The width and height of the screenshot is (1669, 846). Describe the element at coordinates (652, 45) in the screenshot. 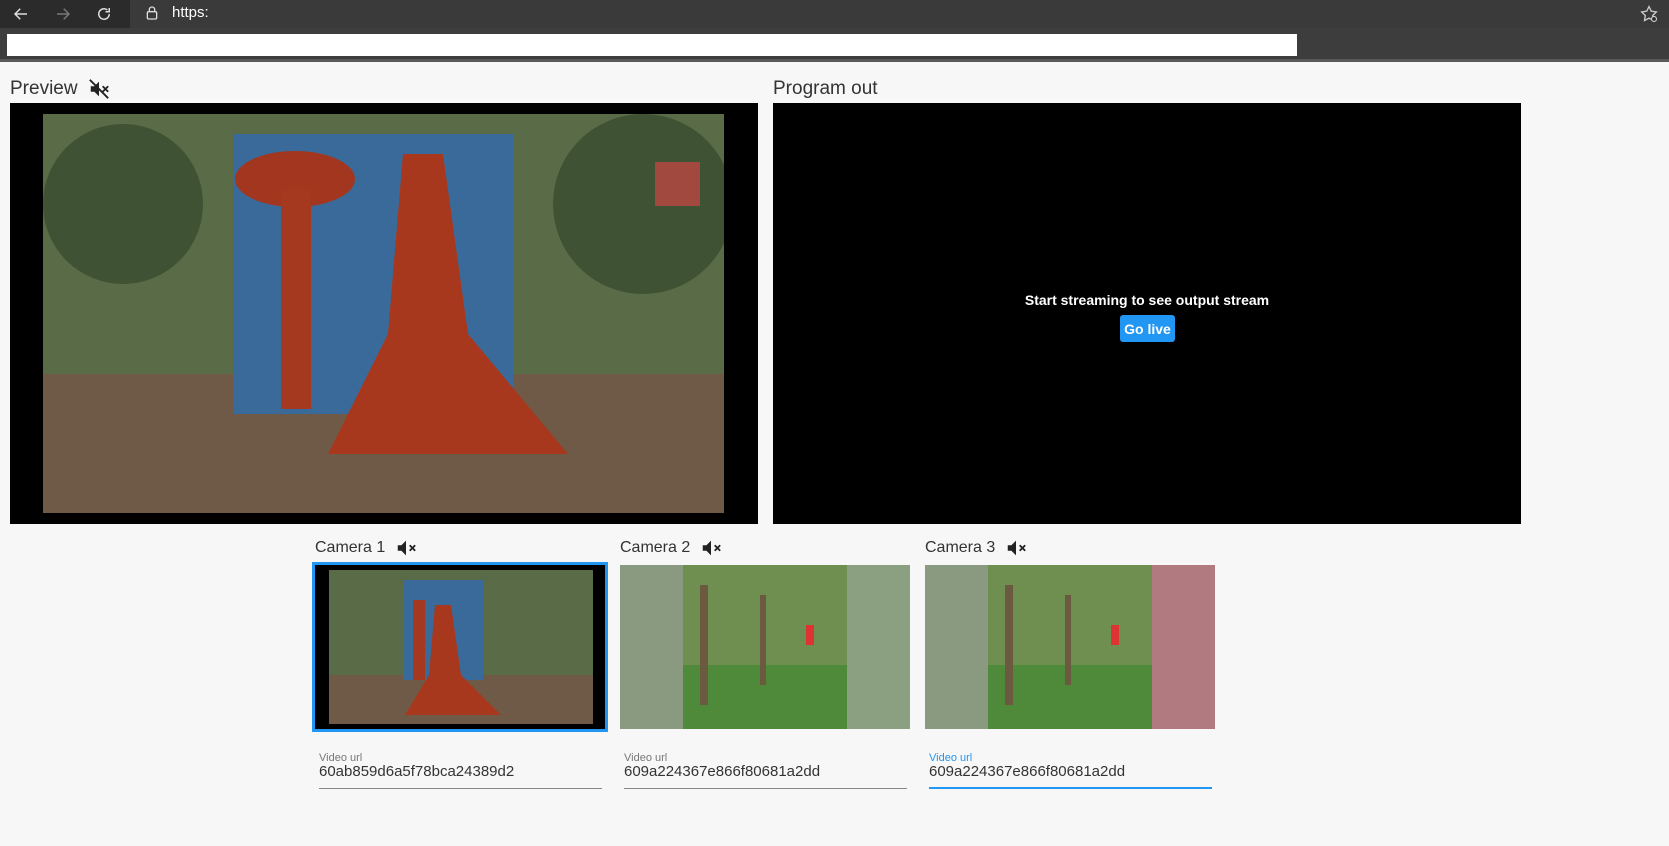

I see `blank-input-bar` at that location.